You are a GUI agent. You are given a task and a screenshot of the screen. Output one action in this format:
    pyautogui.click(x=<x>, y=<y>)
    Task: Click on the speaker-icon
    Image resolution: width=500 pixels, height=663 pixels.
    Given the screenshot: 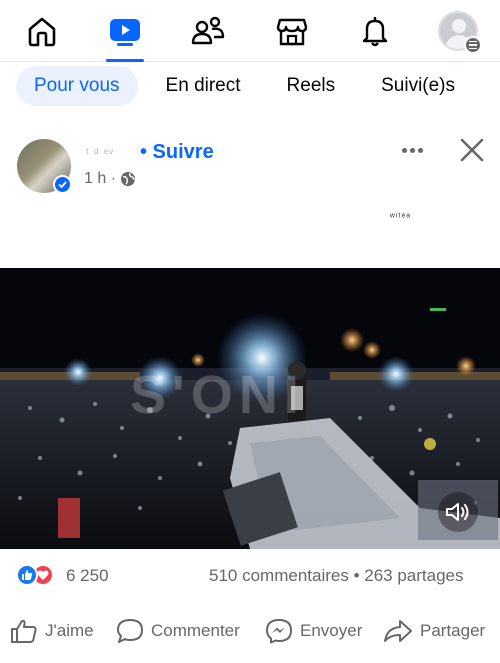 What is the action you would take?
    pyautogui.click(x=457, y=512)
    